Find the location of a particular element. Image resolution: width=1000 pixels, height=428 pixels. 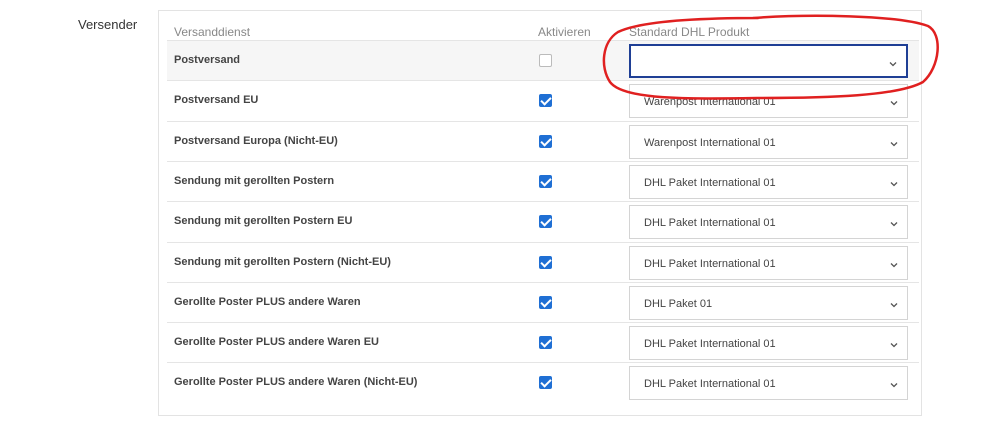

table-row: Postversand is located at coordinates (543, 60).